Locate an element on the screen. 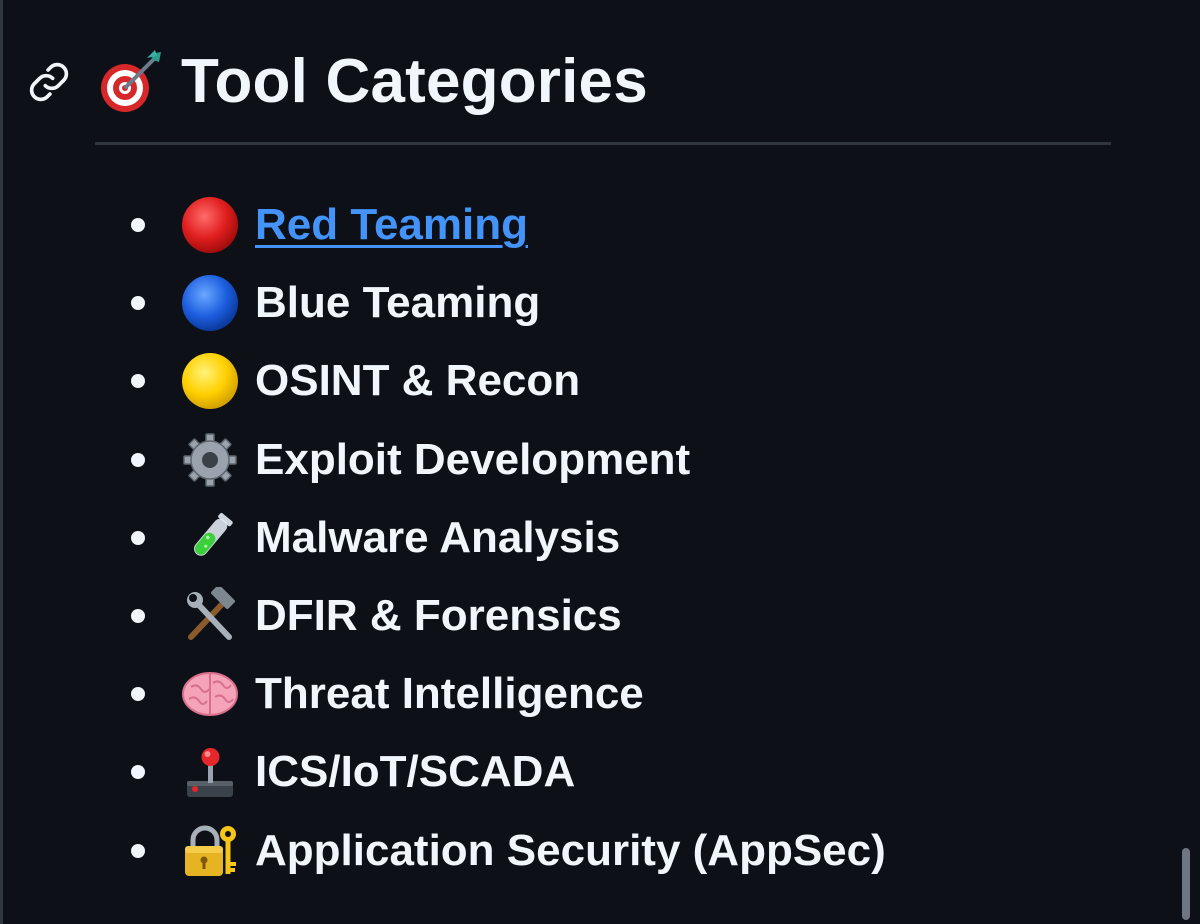 Image resolution: width=1200 pixels, height=924 pixels. test-tube-icon is located at coordinates (210, 538).